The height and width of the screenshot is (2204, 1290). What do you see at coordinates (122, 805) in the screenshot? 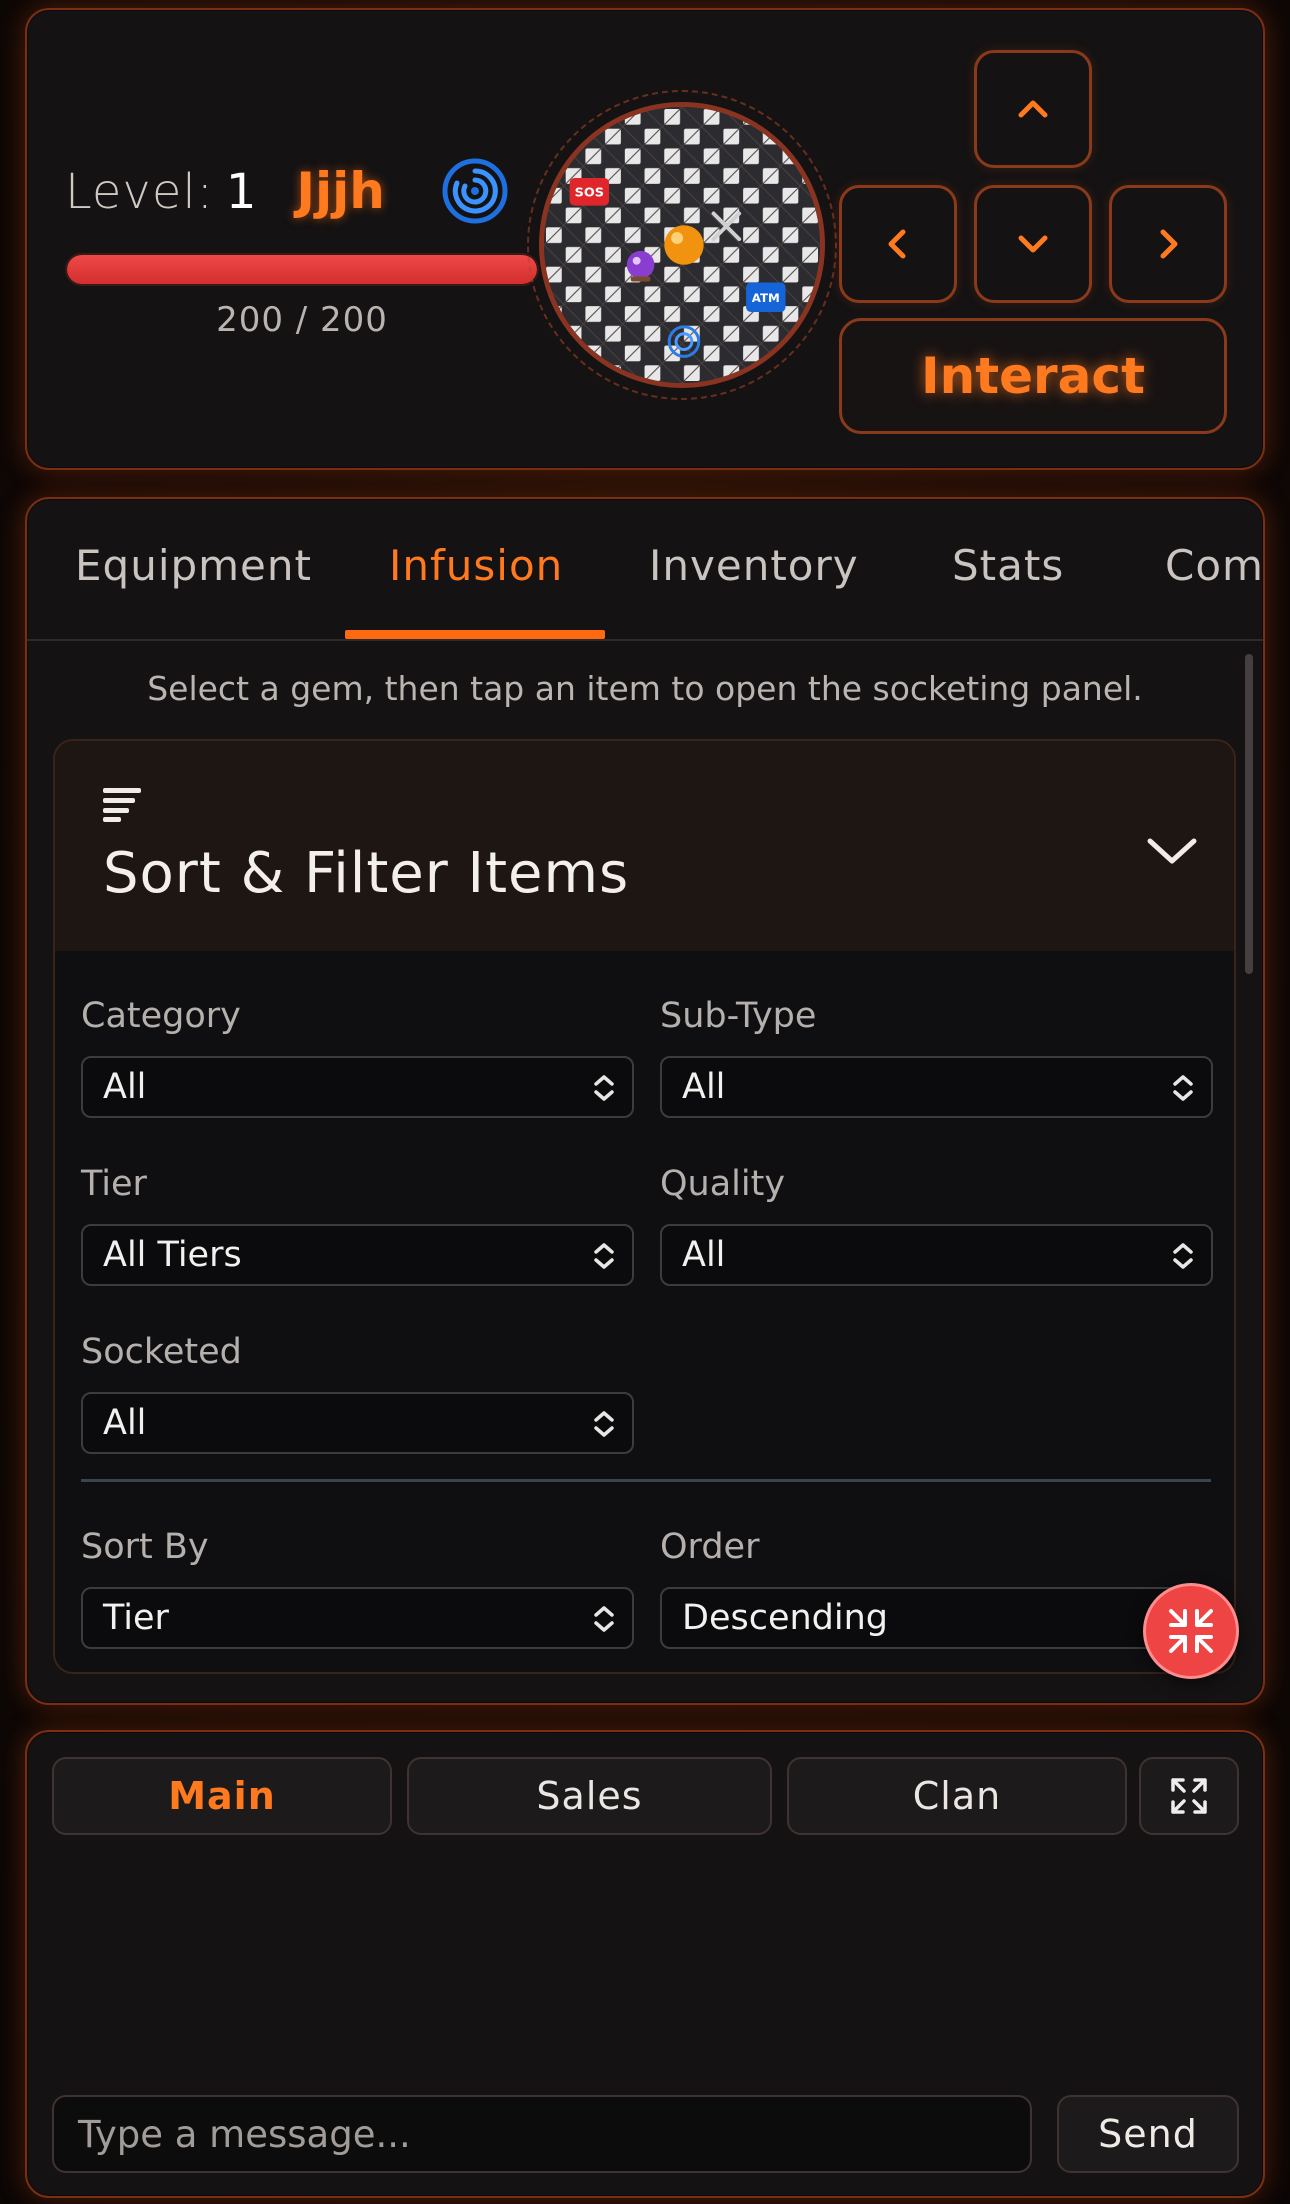
I see `filter-lines-icon` at bounding box center [122, 805].